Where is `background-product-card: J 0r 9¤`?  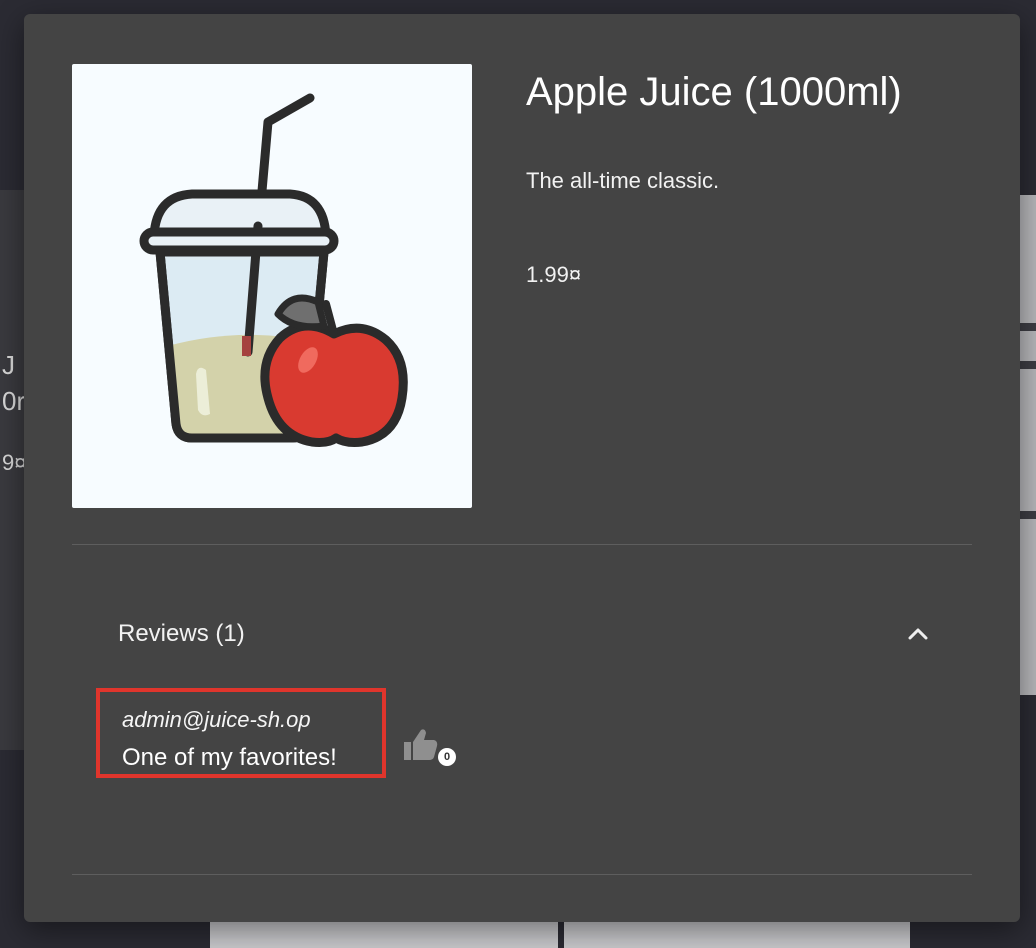 background-product-card: J 0r 9¤ is located at coordinates (13, 470).